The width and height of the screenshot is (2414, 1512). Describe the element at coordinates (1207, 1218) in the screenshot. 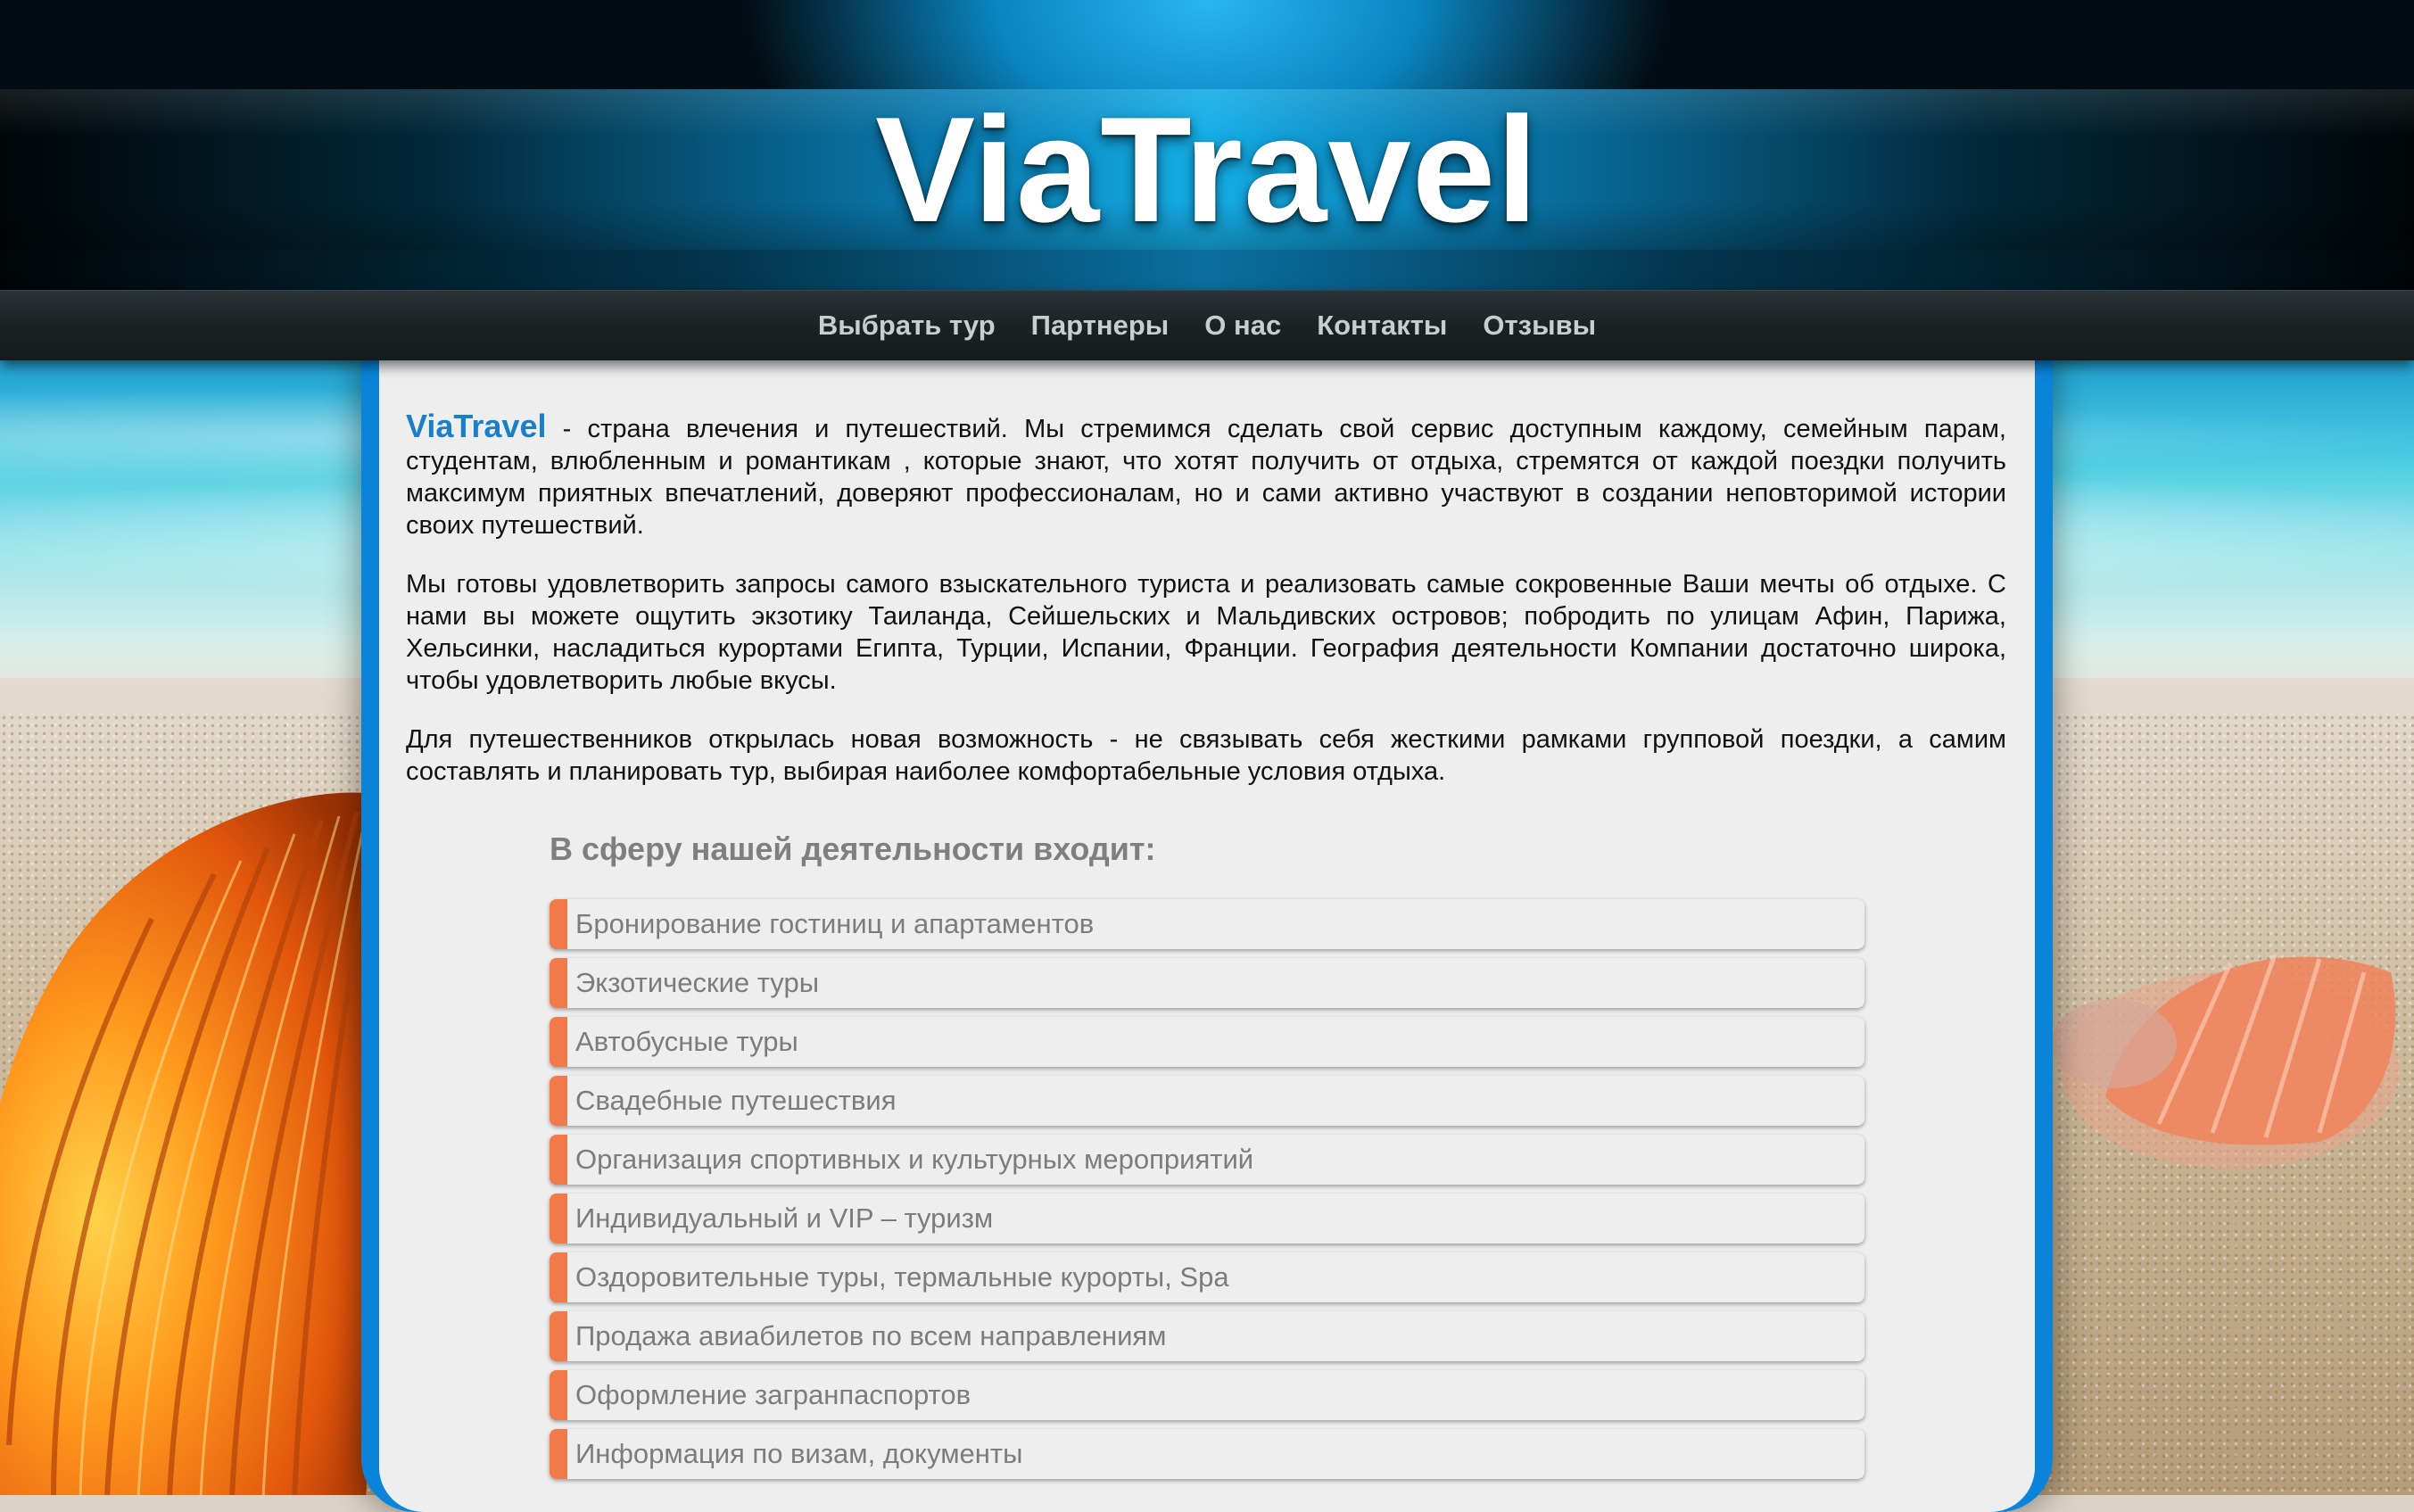

I see `service-item: Индивидуальный и VIP – туризм` at that location.